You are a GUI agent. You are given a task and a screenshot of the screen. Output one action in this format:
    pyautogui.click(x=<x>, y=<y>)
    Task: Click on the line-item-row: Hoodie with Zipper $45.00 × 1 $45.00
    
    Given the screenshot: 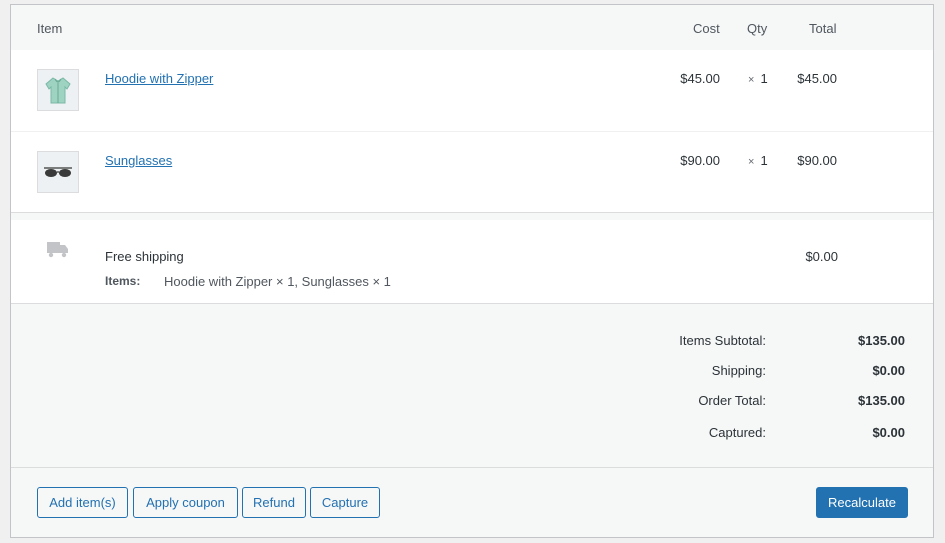 What is the action you would take?
    pyautogui.click(x=472, y=90)
    